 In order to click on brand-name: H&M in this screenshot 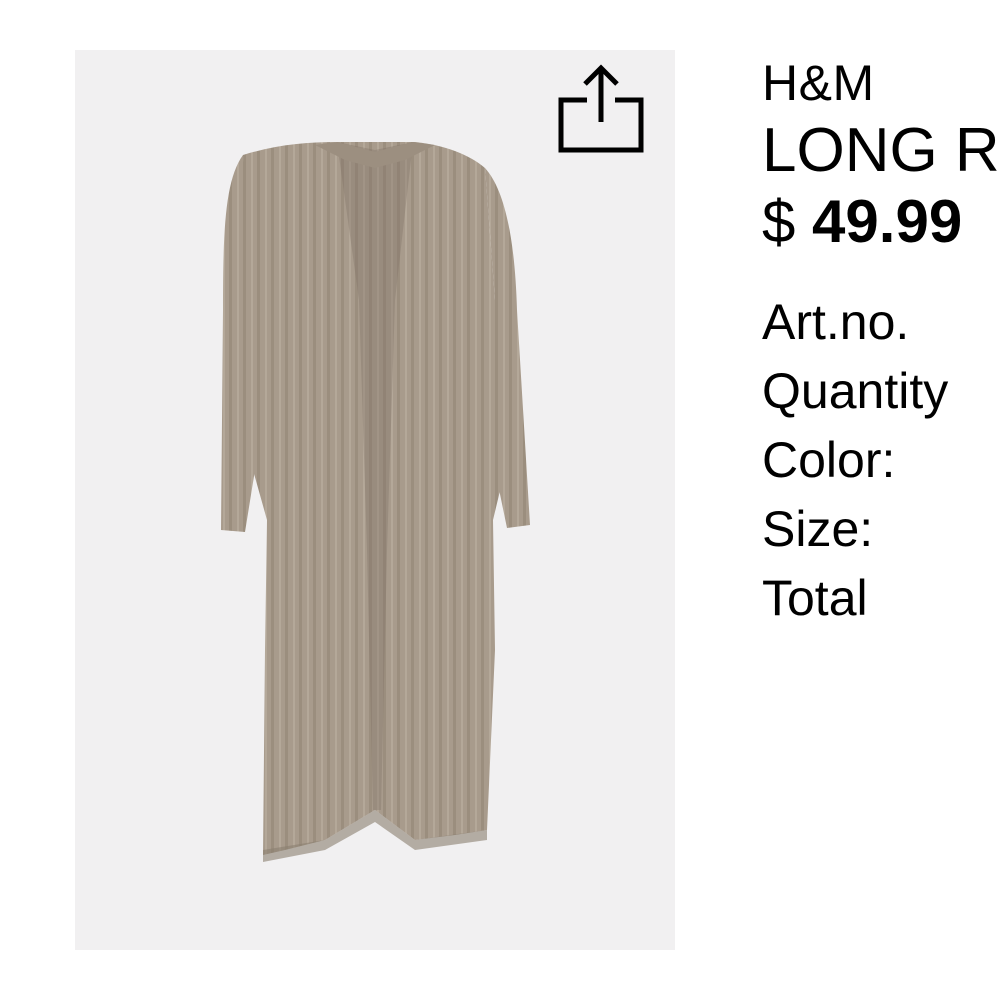, I will do `click(881, 83)`.